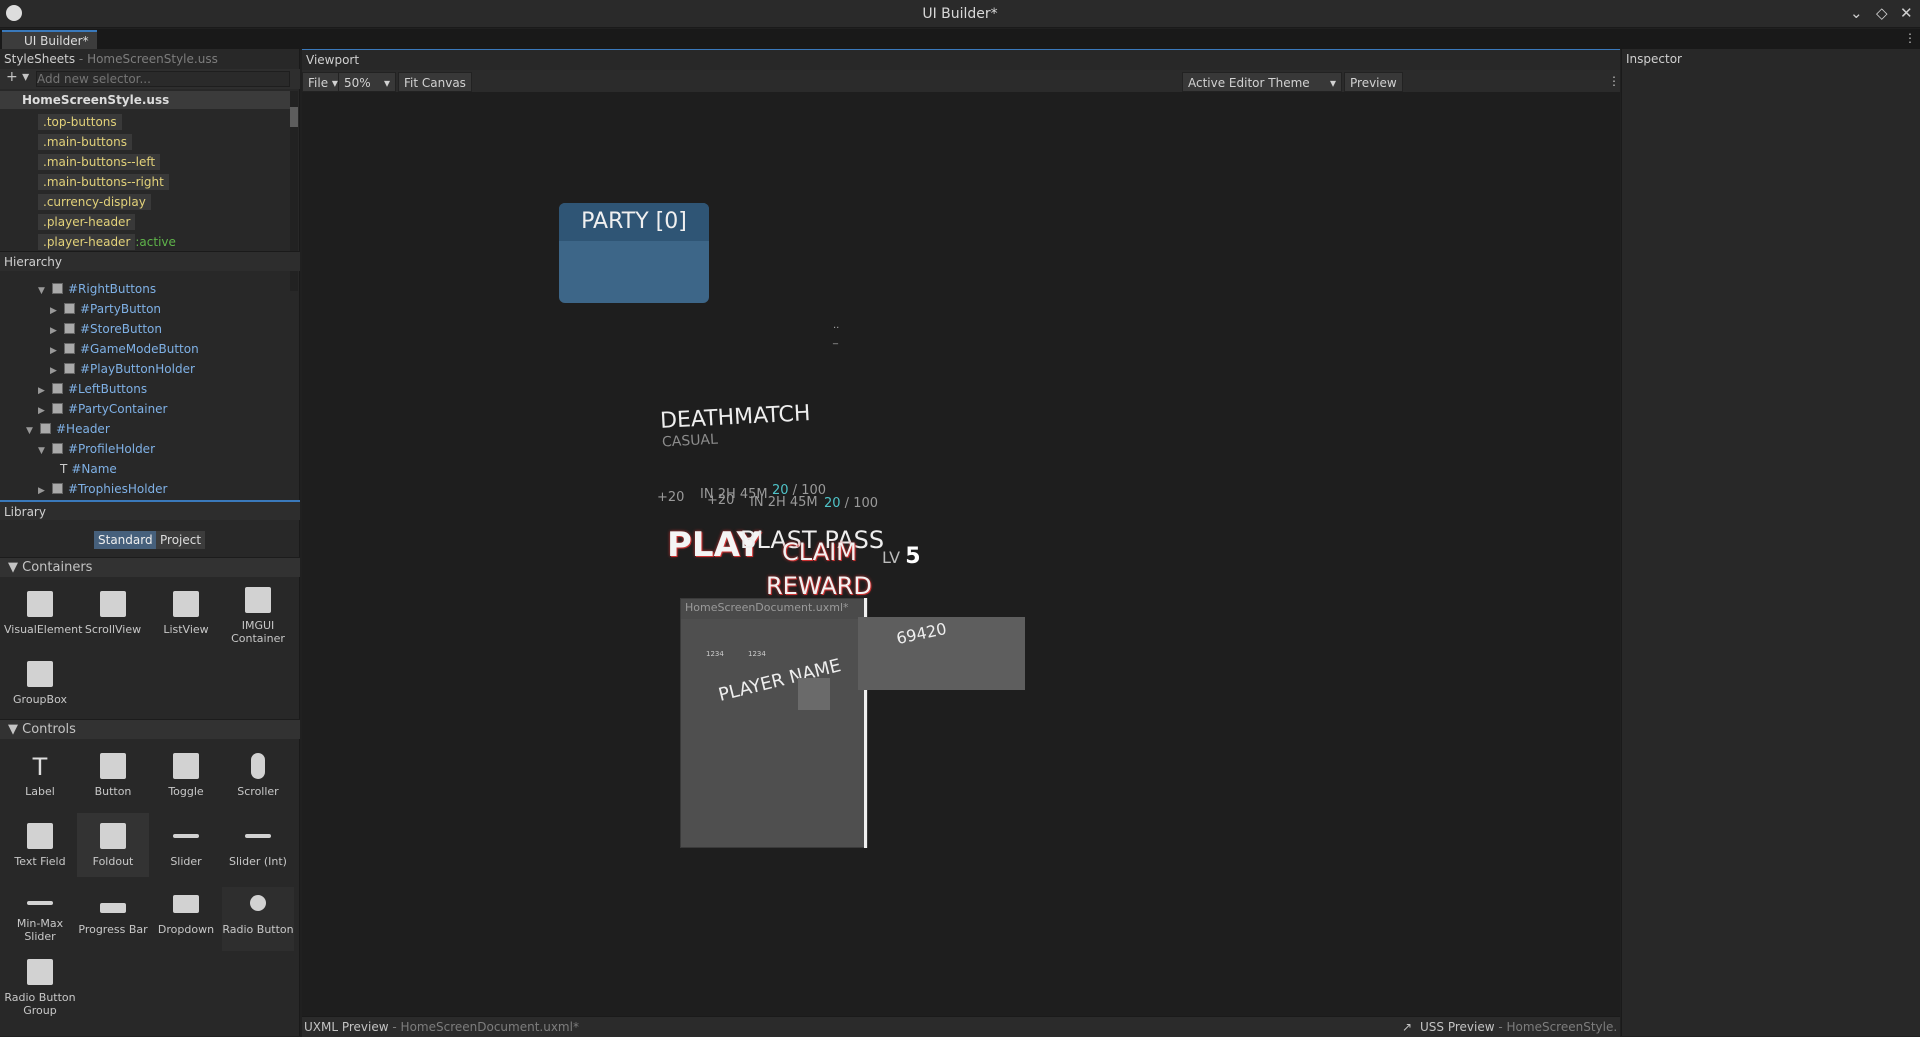 Image resolution: width=1920 pixels, height=1037 pixels. What do you see at coordinates (767, 607) in the screenshot?
I see `document-title: HomeScreenDocument.uxml*` at bounding box center [767, 607].